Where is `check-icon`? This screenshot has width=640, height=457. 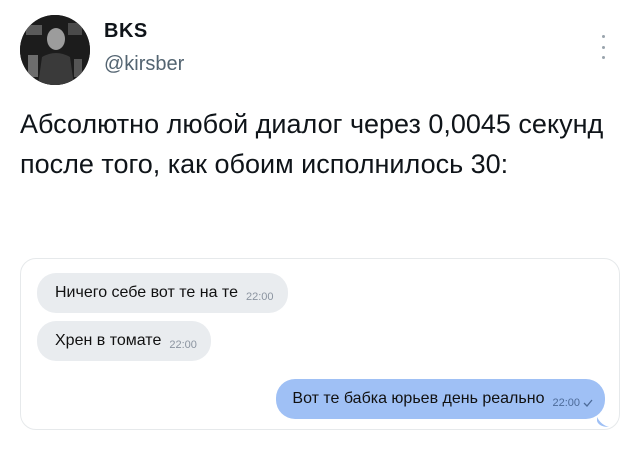 check-icon is located at coordinates (588, 403).